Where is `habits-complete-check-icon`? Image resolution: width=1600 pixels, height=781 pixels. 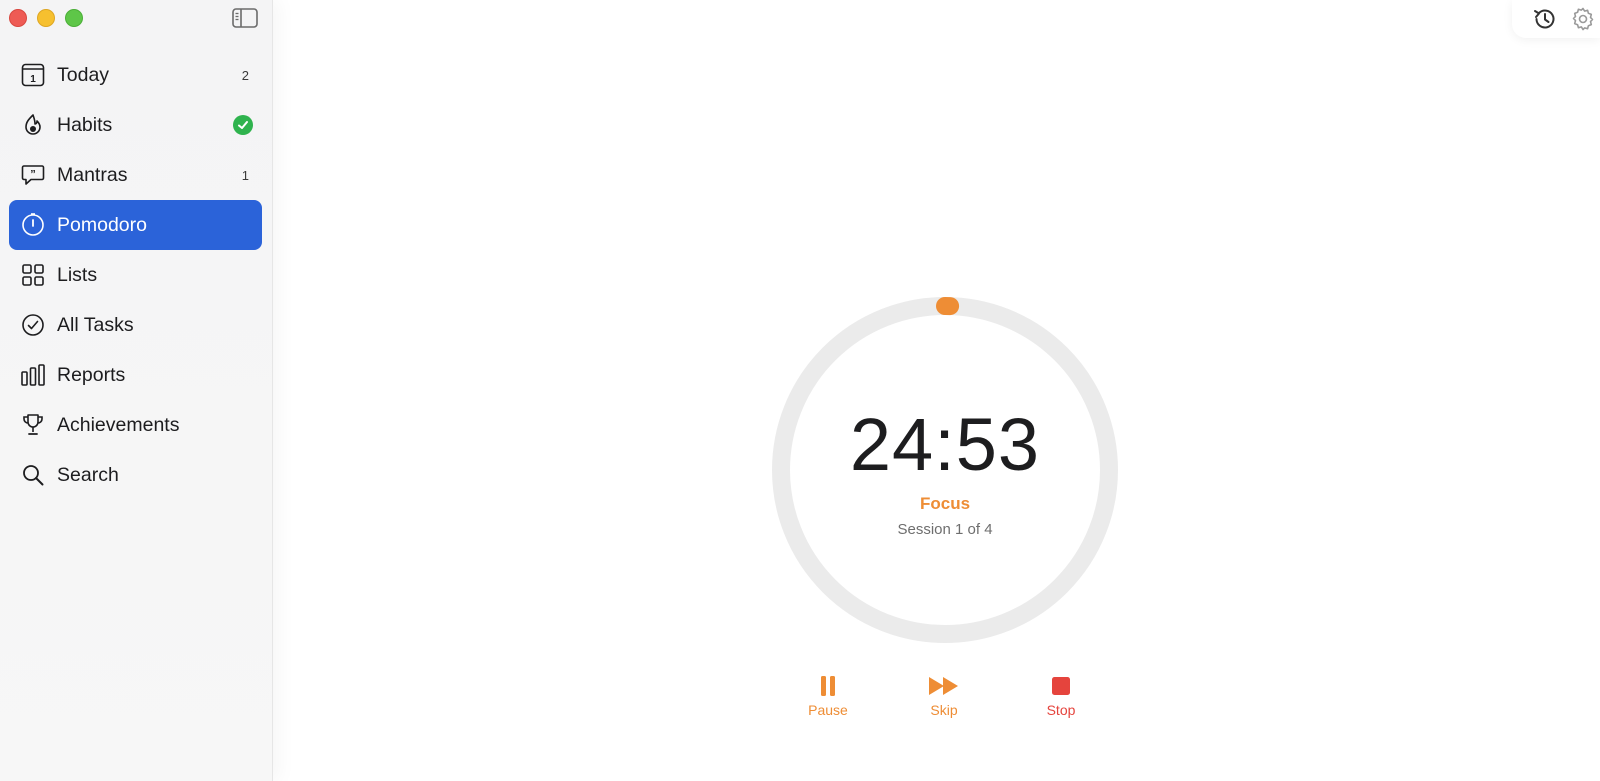
habits-complete-check-icon is located at coordinates (243, 125).